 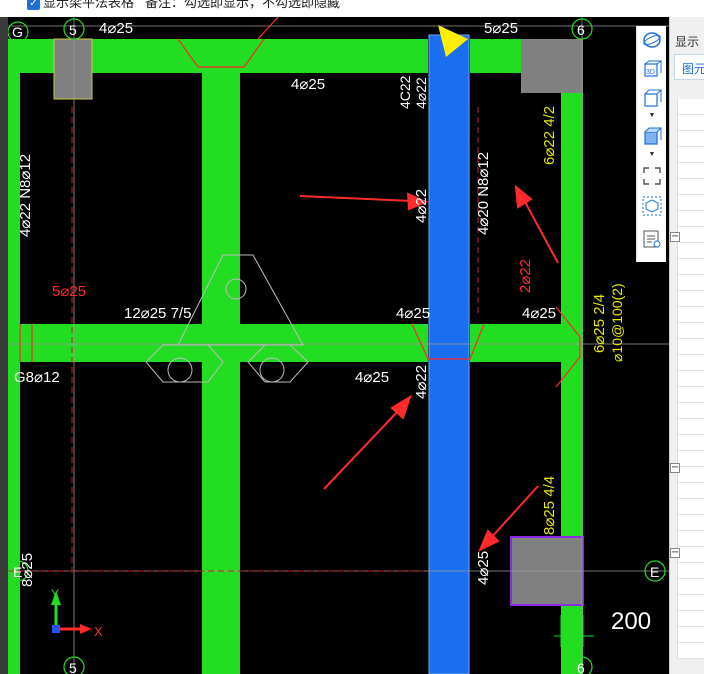 What do you see at coordinates (652, 206) in the screenshot?
I see `select-box-icon` at bounding box center [652, 206].